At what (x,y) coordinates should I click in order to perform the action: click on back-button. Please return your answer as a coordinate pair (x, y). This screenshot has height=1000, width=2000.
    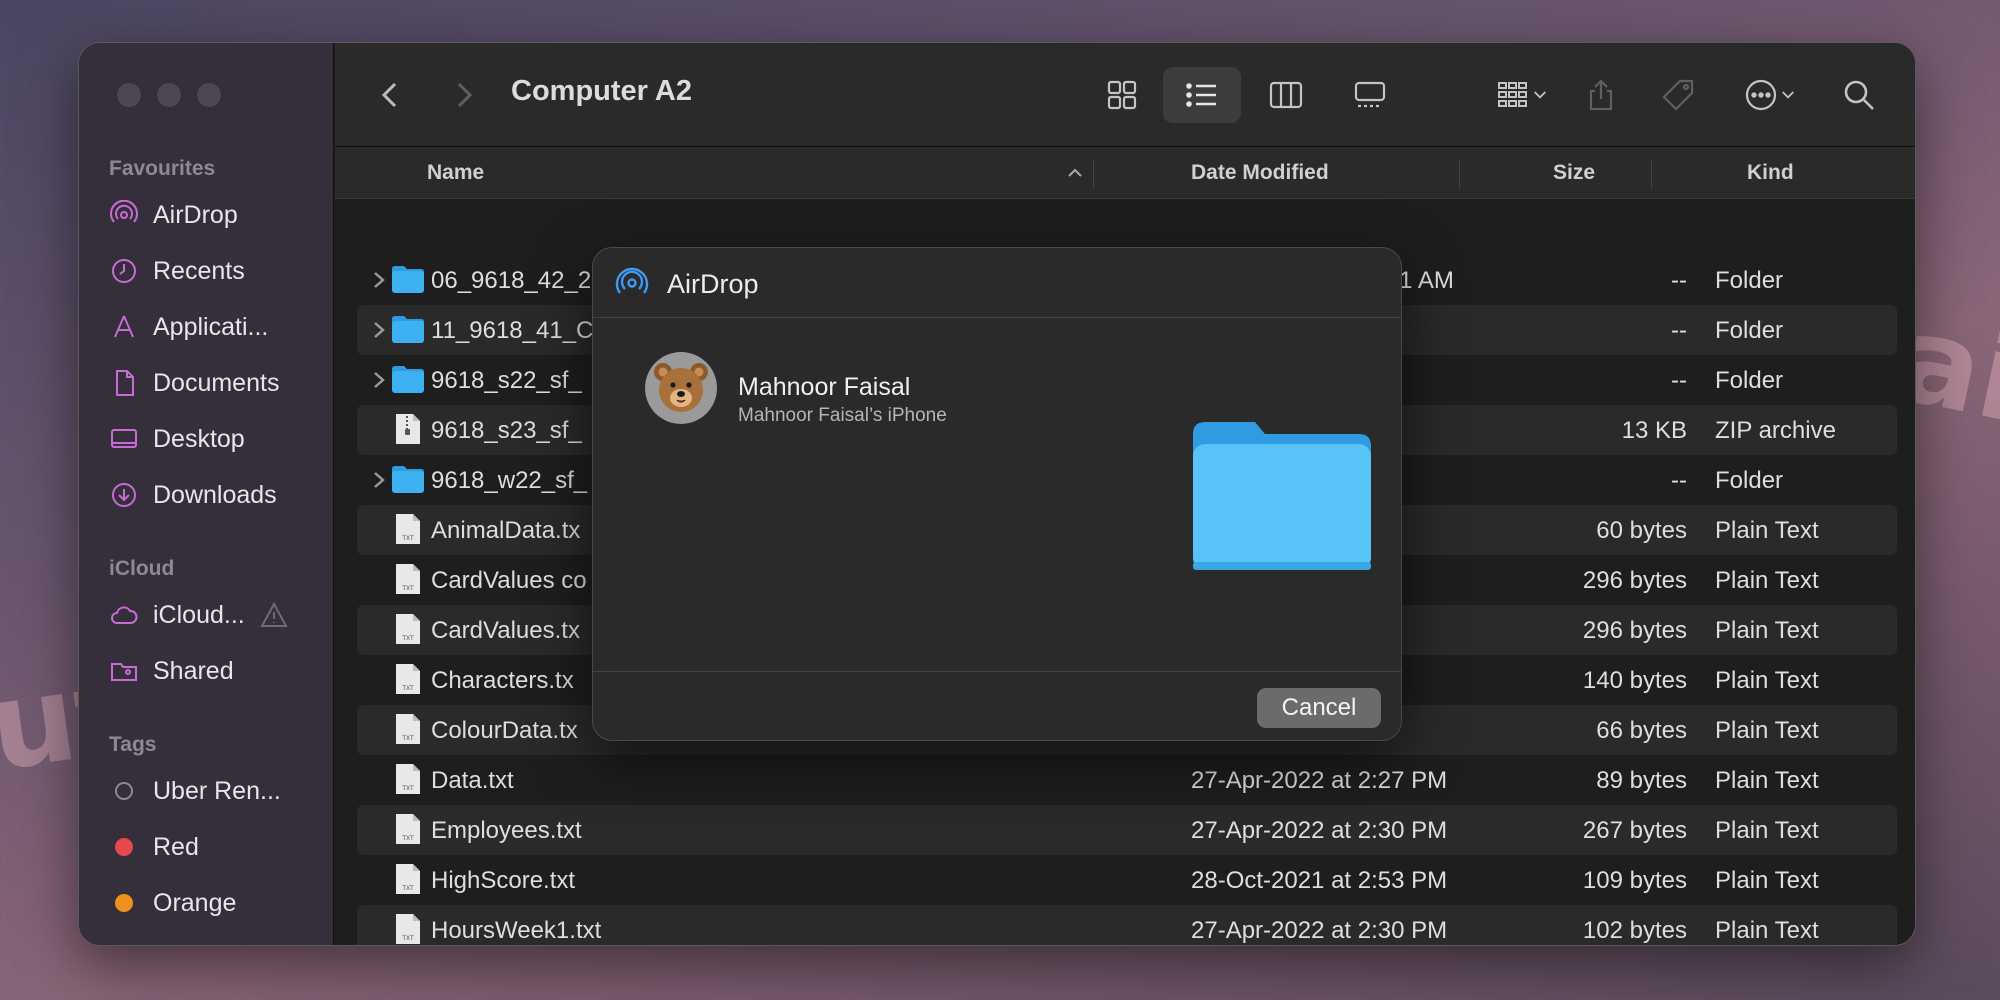
    Looking at the image, I should click on (391, 95).